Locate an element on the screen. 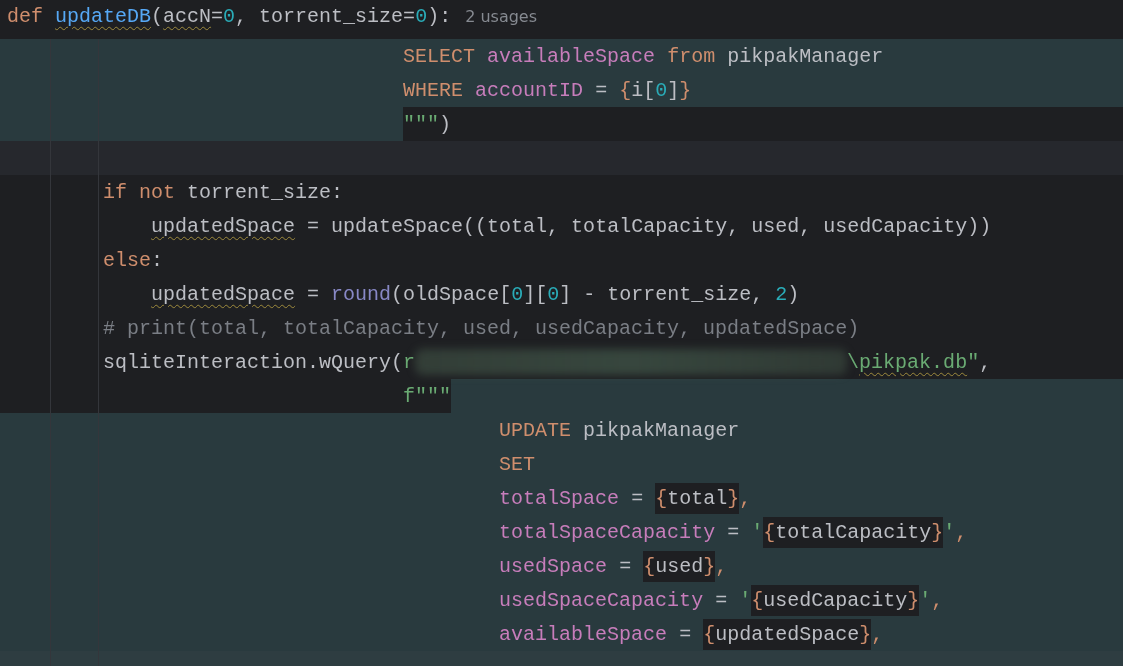 This screenshot has width=1123, height=666. code-text: def updateDB(accN=0, torrent_size=0): is located at coordinates (229, 16).